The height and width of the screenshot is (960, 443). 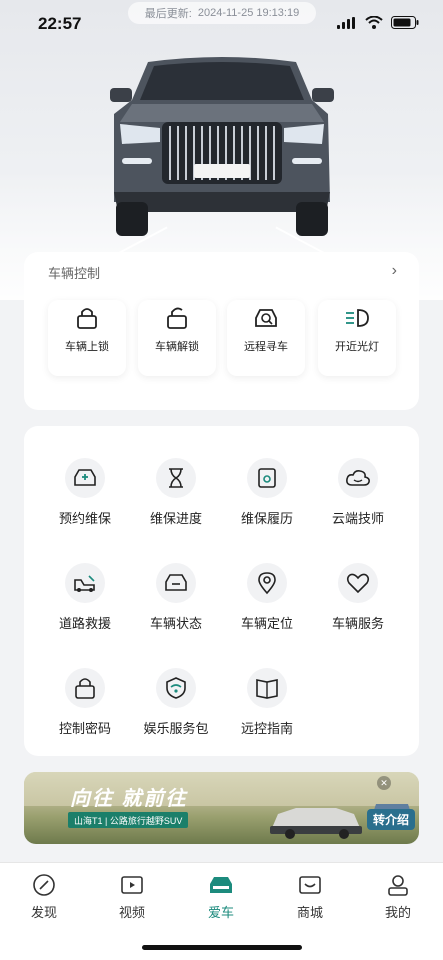 What do you see at coordinates (221, 897) in the screenshot?
I see `tab-my-car: 爱车` at bounding box center [221, 897].